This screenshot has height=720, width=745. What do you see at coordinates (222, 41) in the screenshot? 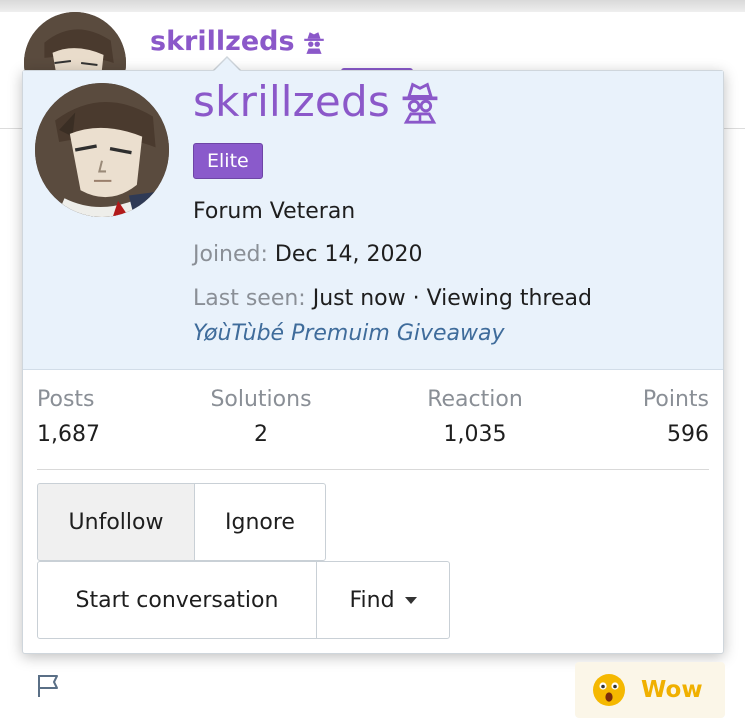
I see `background-username-text: skrillzeds` at bounding box center [222, 41].